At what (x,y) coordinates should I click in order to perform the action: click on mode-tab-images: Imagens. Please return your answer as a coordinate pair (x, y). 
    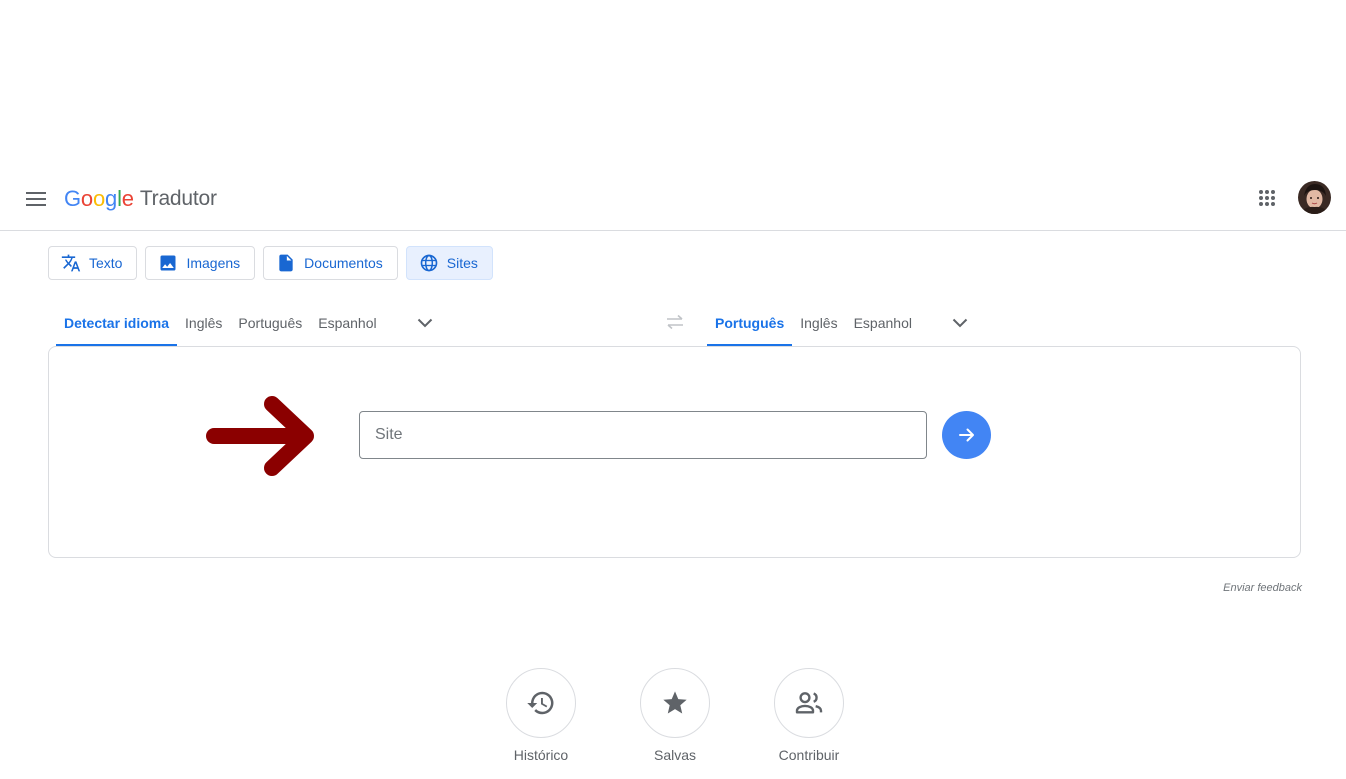
    Looking at the image, I should click on (200, 263).